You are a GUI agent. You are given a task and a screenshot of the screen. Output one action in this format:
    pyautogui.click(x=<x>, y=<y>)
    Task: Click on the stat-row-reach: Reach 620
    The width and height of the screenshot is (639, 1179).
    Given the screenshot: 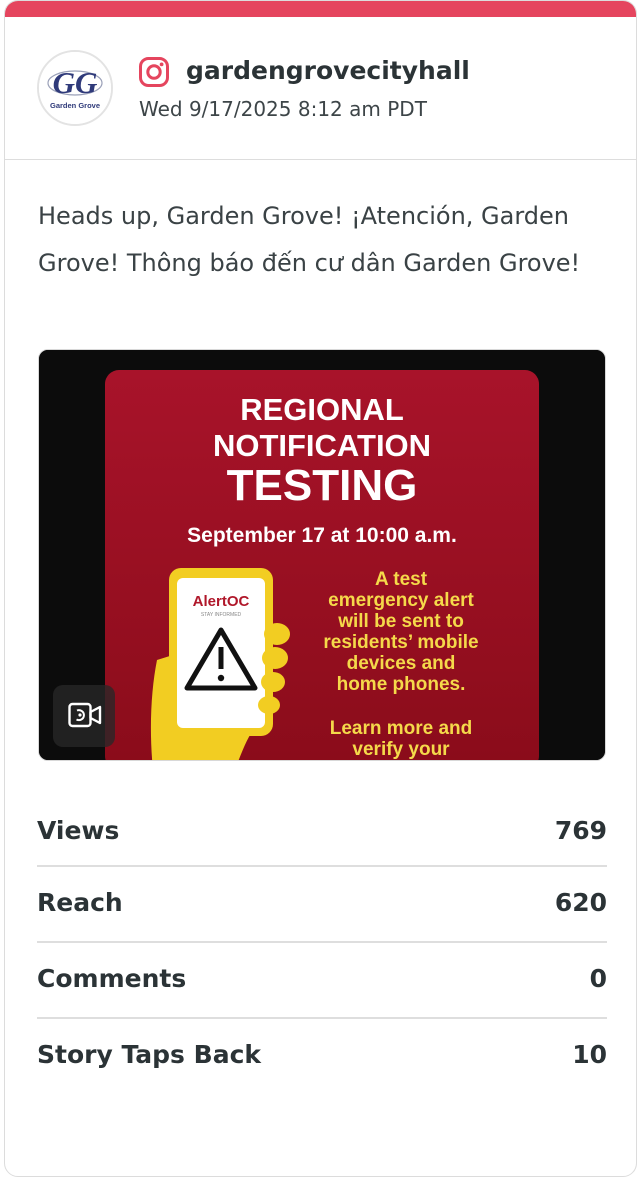 What is the action you would take?
    pyautogui.click(x=322, y=905)
    